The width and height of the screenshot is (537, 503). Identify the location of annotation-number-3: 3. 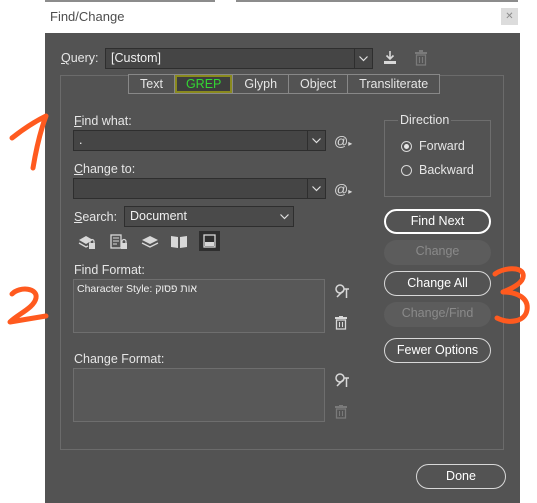
(512, 297).